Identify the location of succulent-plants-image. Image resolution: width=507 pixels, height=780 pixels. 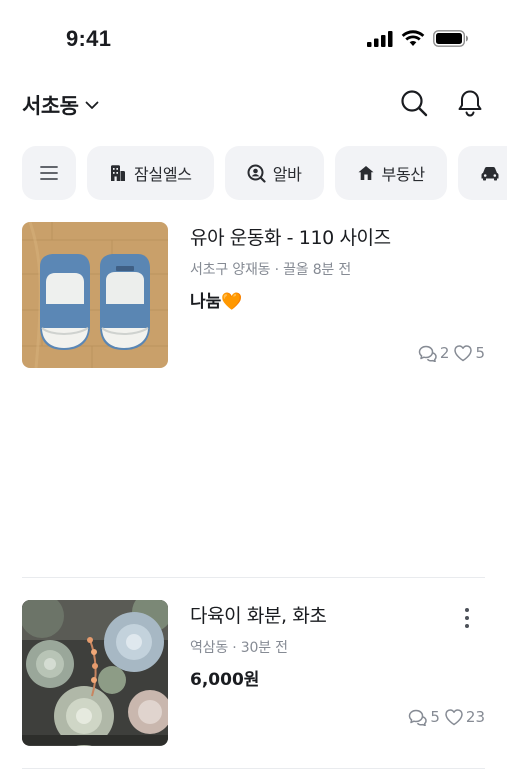
(95, 673).